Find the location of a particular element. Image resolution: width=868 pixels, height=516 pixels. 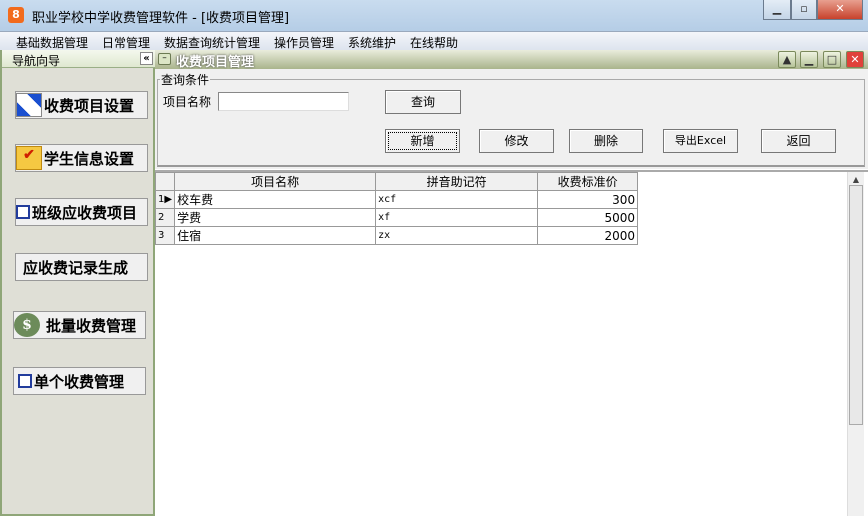

table-edit-icon is located at coordinates (29, 105).